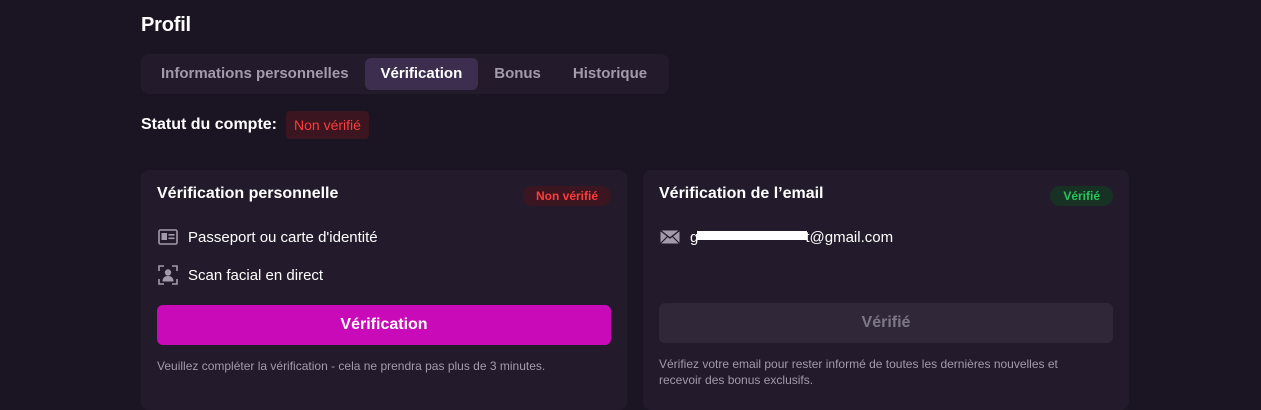 This screenshot has width=1261, height=410. I want to click on email-verification-helper-line-2: recevoir des bonus exclusifs., so click(736, 380).